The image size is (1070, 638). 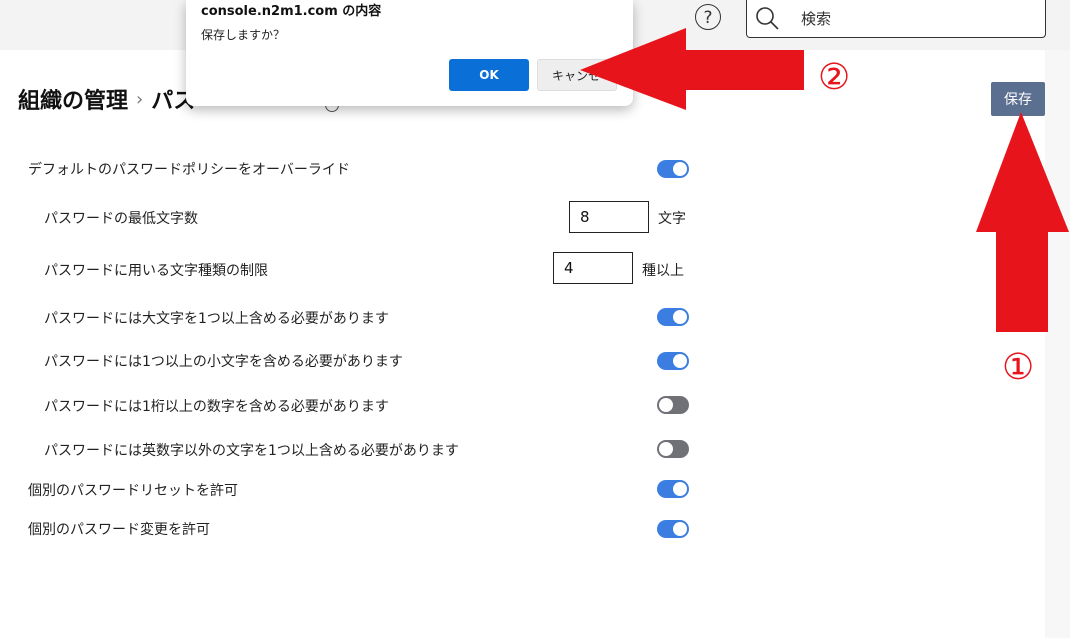 What do you see at coordinates (1022, 222) in the screenshot?
I see `arrow-up-icon` at bounding box center [1022, 222].